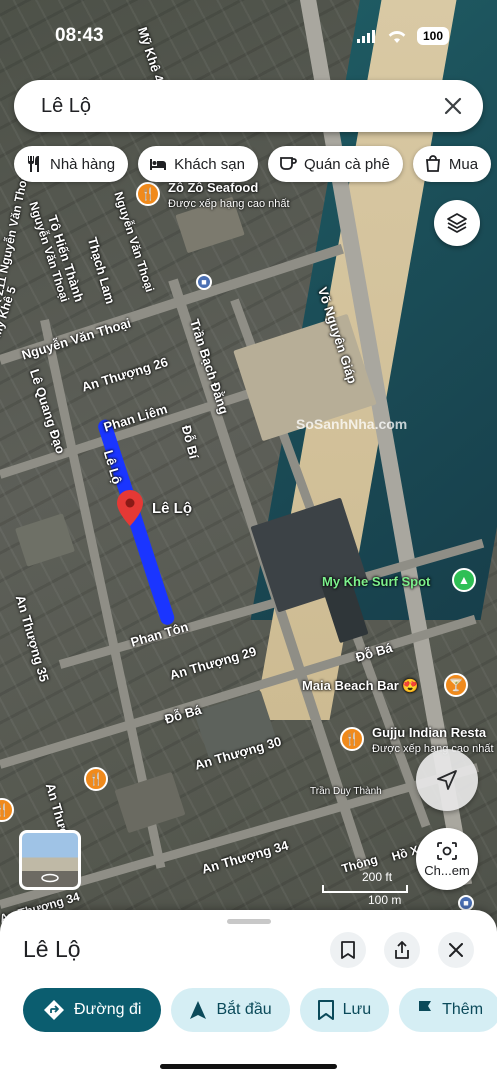 The height and width of the screenshot is (1080, 497). What do you see at coordinates (159, 634) in the screenshot?
I see `street-label: Phan Tôn` at bounding box center [159, 634].